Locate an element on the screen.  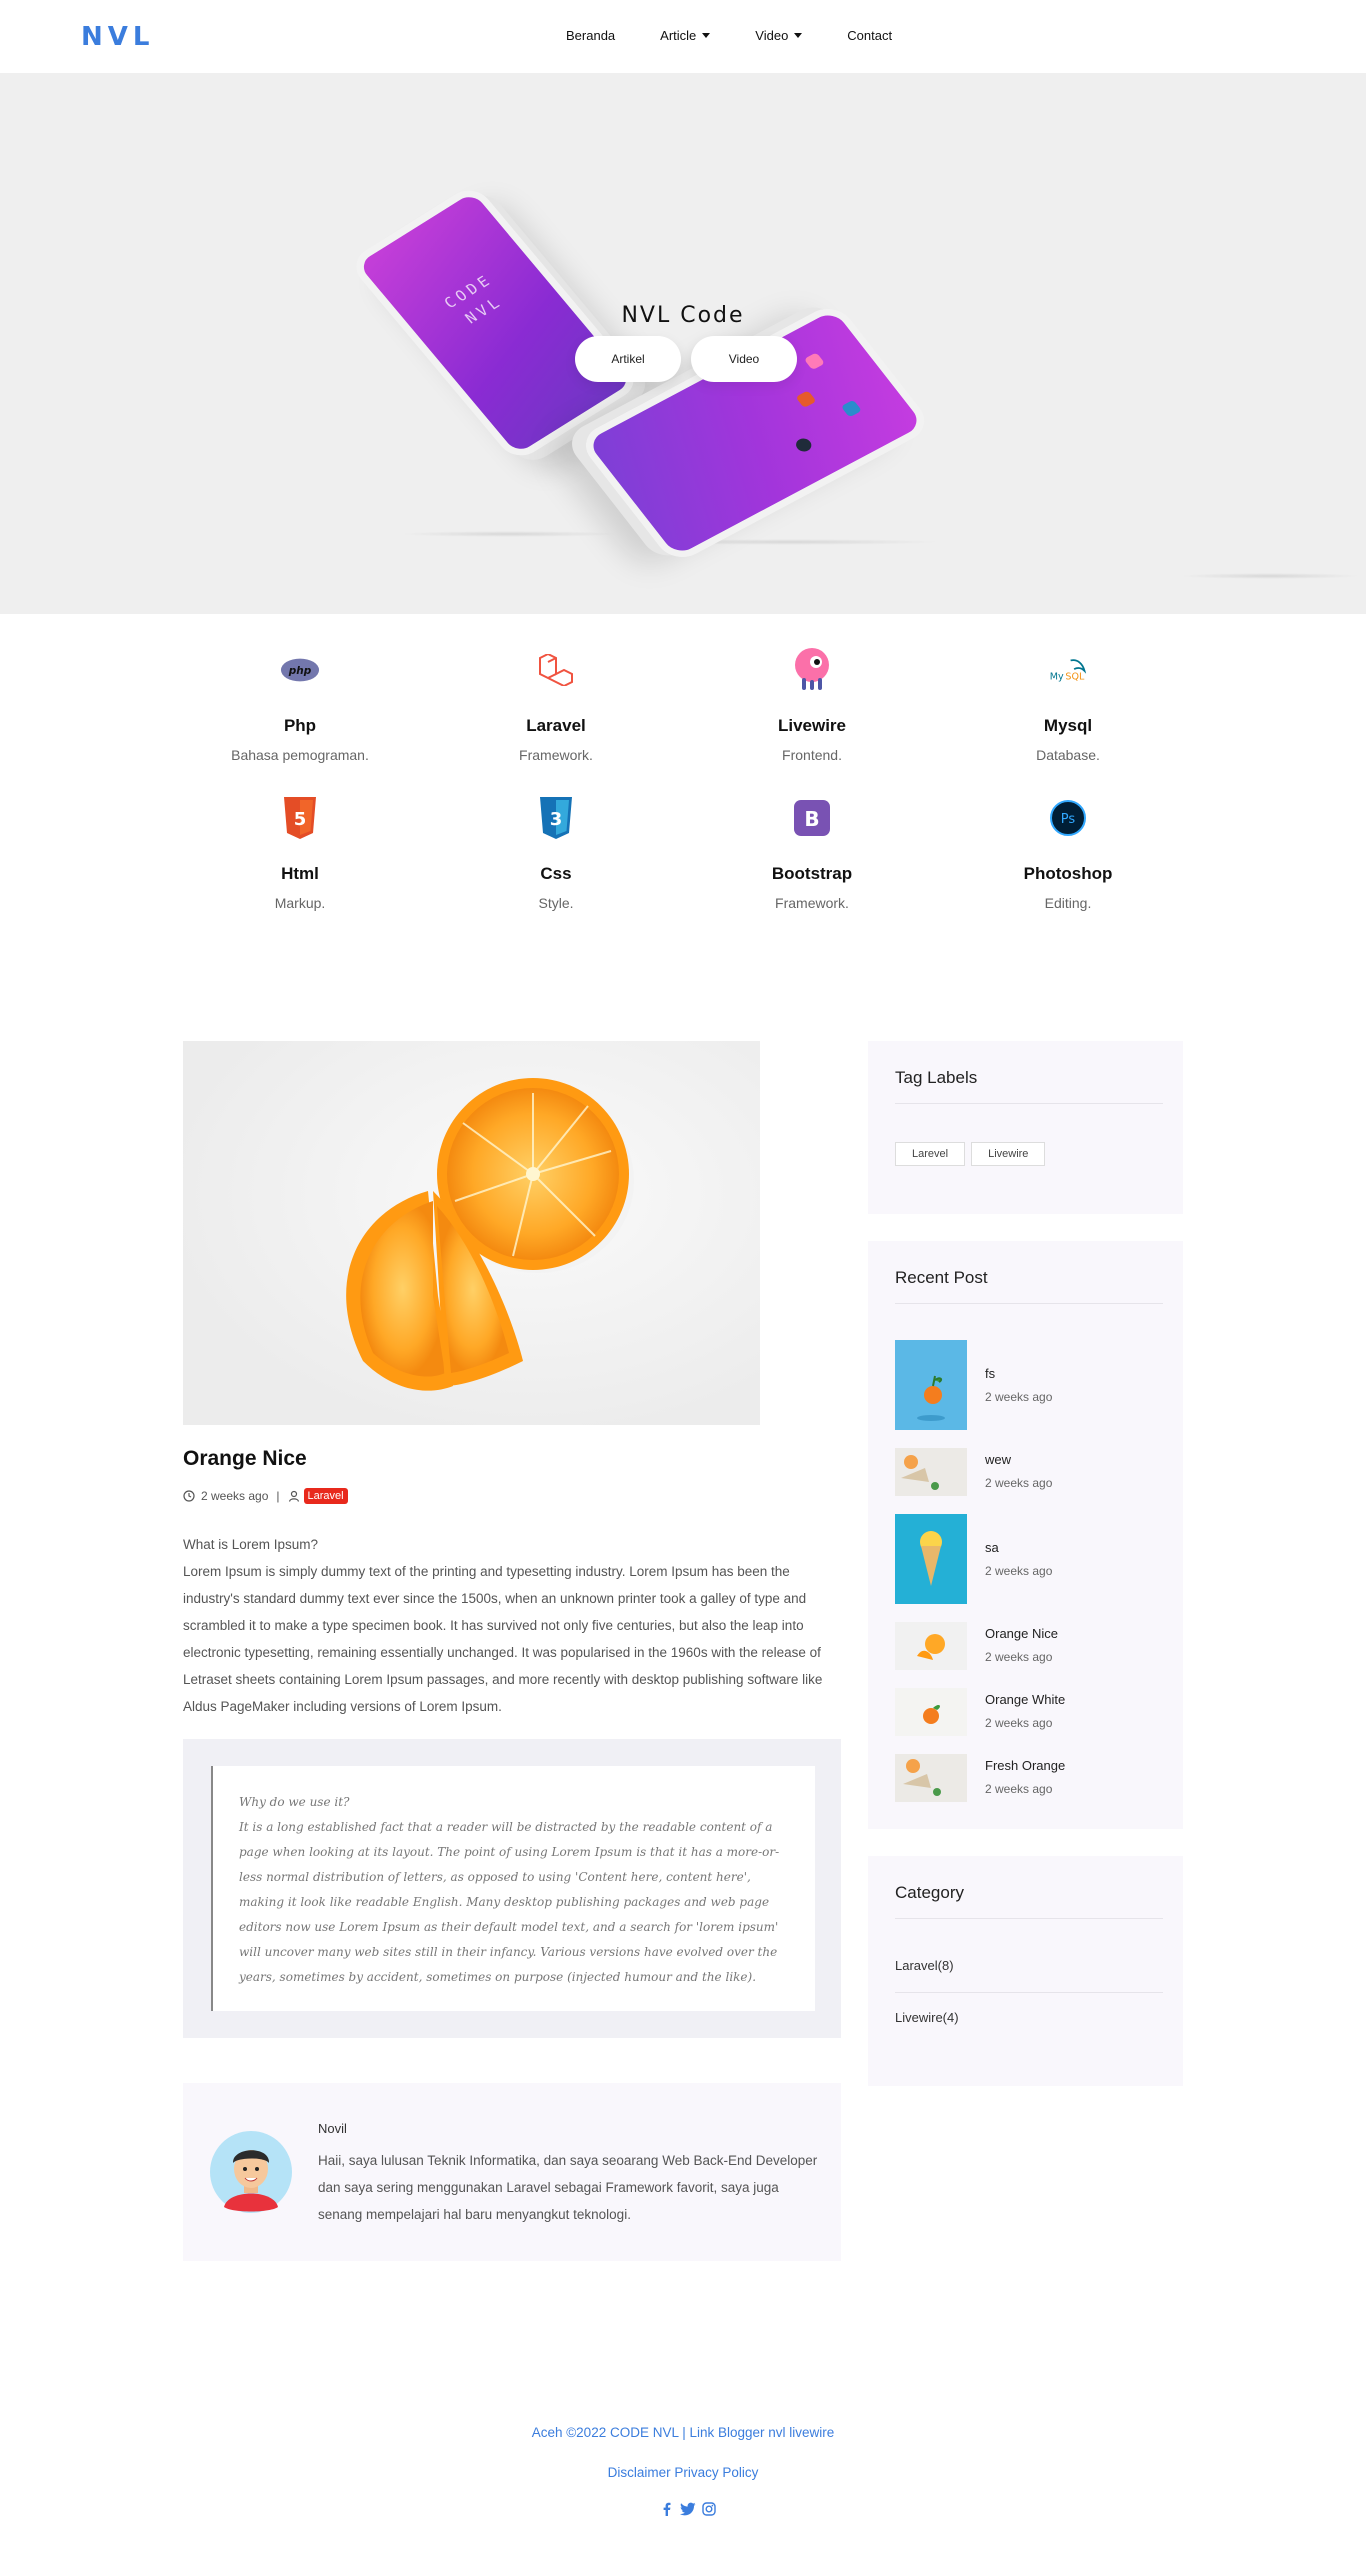
post-heading: What is Lorem Ipsum? is located at coordinates (251, 1544).